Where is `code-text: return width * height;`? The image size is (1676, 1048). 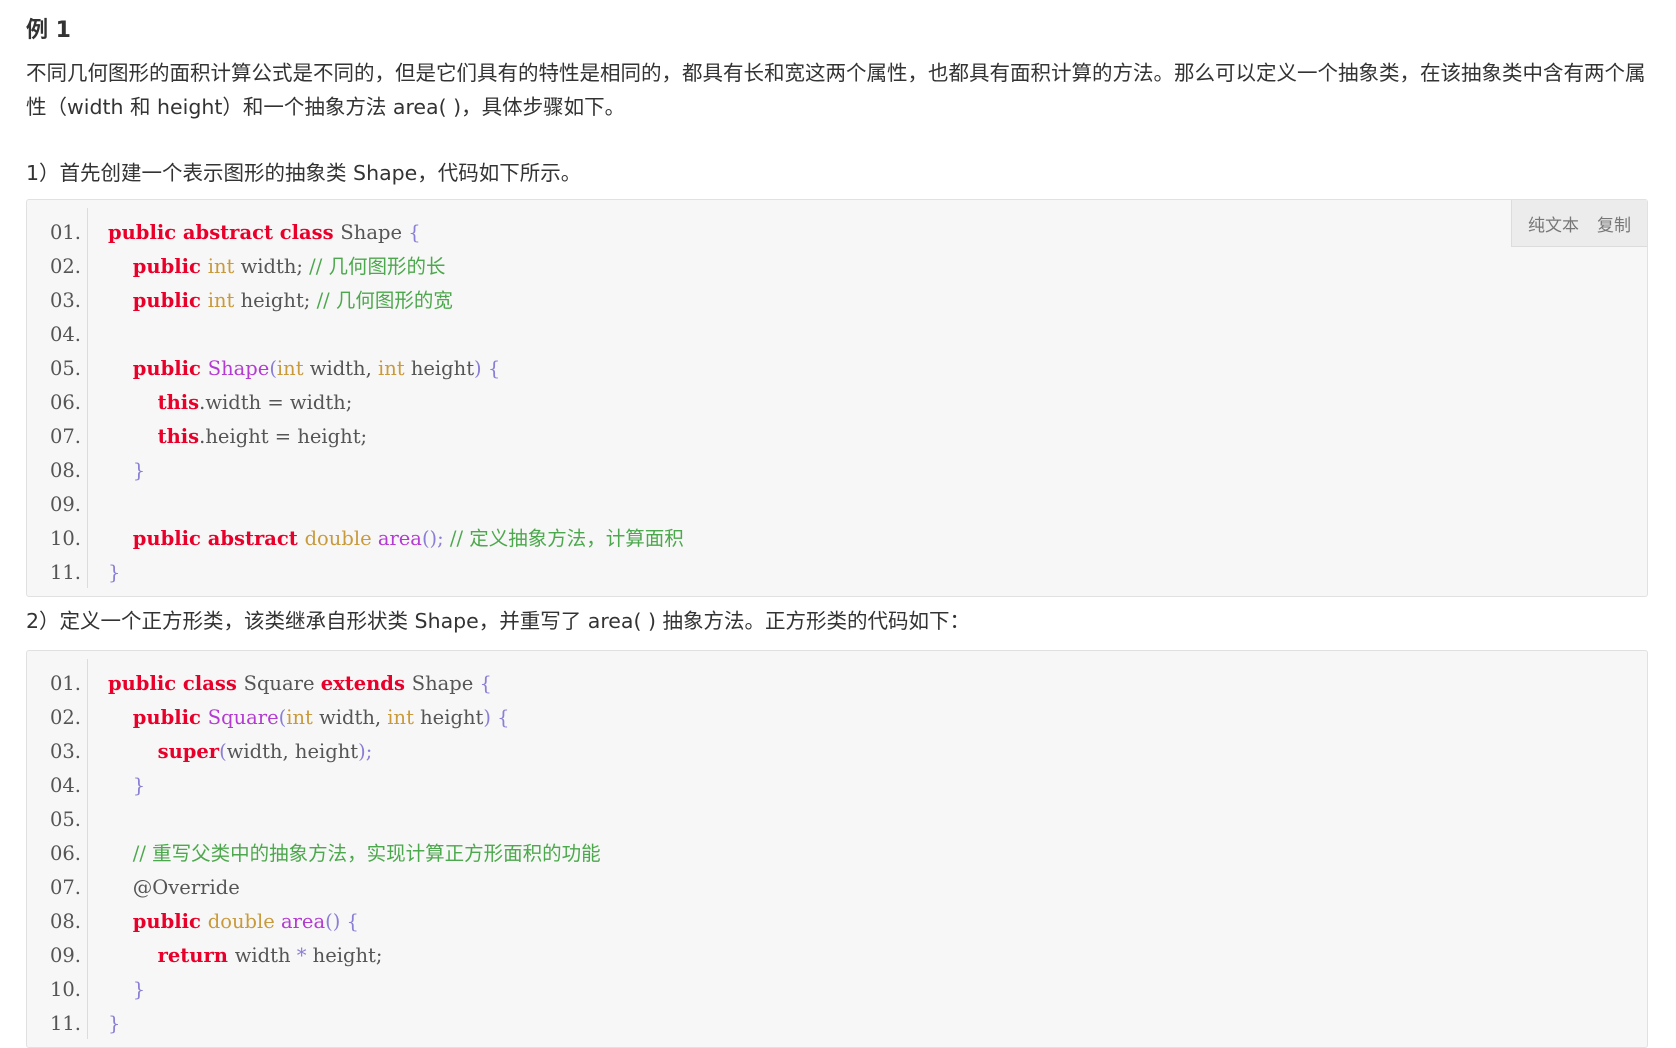 code-text: return width * height; is located at coordinates (245, 956).